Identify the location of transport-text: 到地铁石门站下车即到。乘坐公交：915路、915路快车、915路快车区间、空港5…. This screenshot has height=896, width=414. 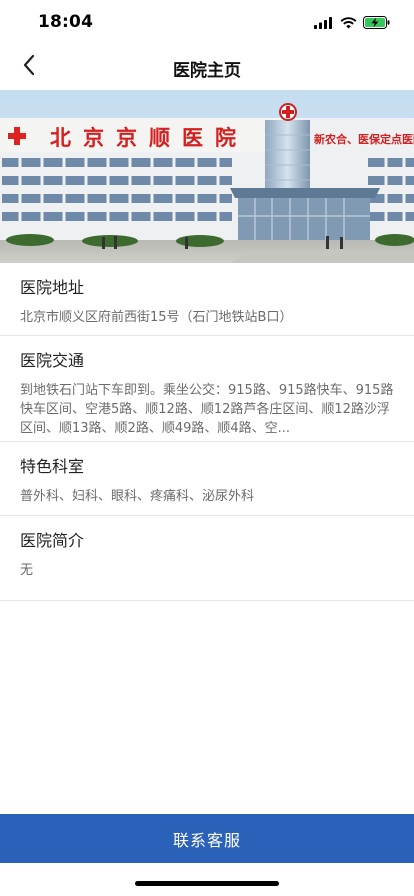
(207, 409).